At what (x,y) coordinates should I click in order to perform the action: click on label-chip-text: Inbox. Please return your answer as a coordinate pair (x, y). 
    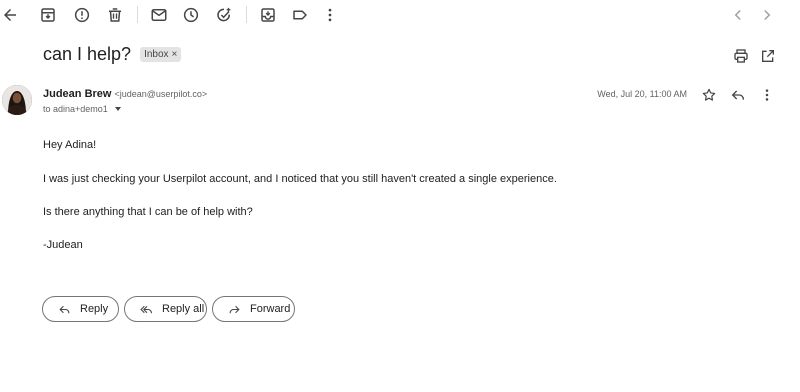
    Looking at the image, I should click on (156, 54).